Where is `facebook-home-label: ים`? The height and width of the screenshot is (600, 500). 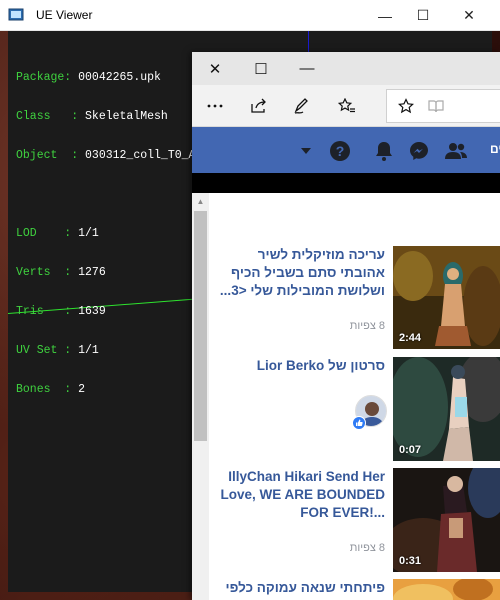 facebook-home-label: ים is located at coordinates (495, 149).